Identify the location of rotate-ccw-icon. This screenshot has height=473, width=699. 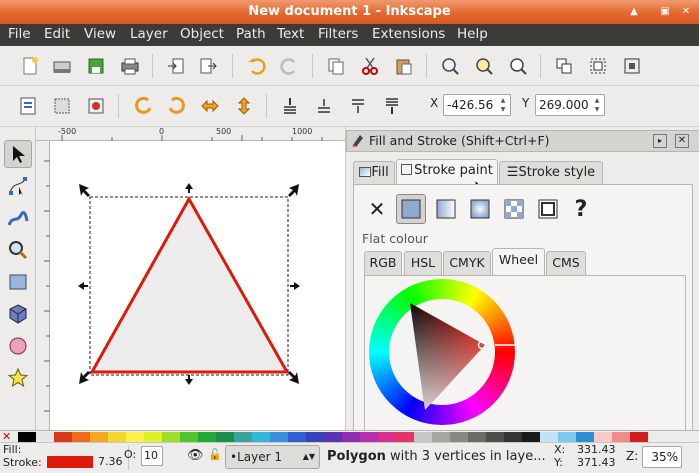
(144, 106).